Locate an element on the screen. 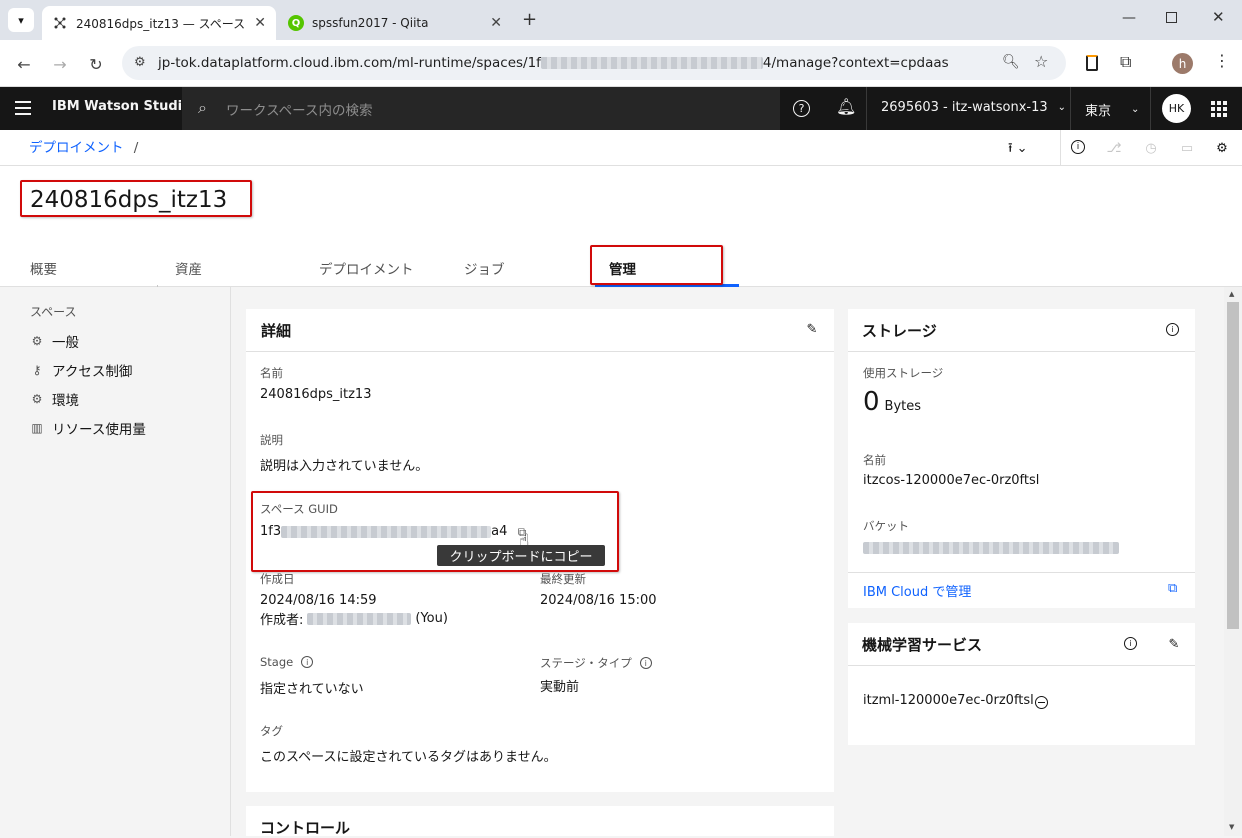 The width and height of the screenshot is (1242, 838). sidebar-item-access-control: ⚷ アクセス制御 is located at coordinates (81, 370).